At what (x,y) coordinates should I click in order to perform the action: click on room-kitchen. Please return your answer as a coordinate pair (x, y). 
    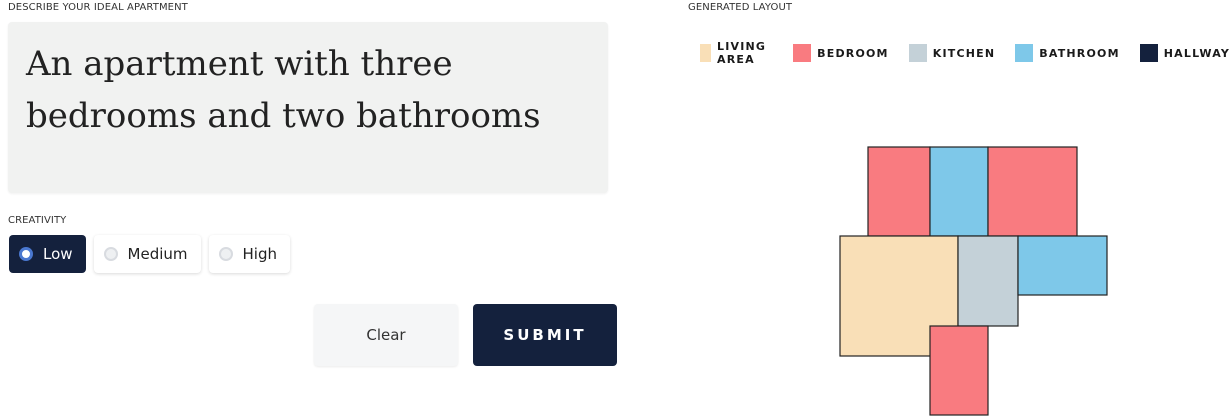
    Looking at the image, I should click on (988, 281).